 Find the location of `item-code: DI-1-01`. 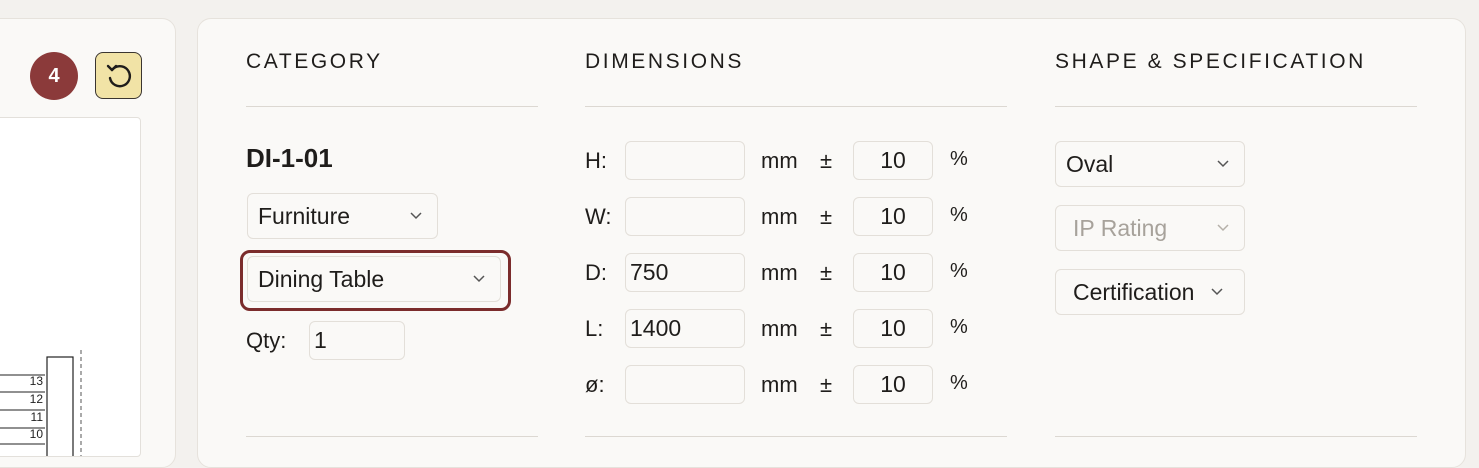

item-code: DI-1-01 is located at coordinates (289, 158).